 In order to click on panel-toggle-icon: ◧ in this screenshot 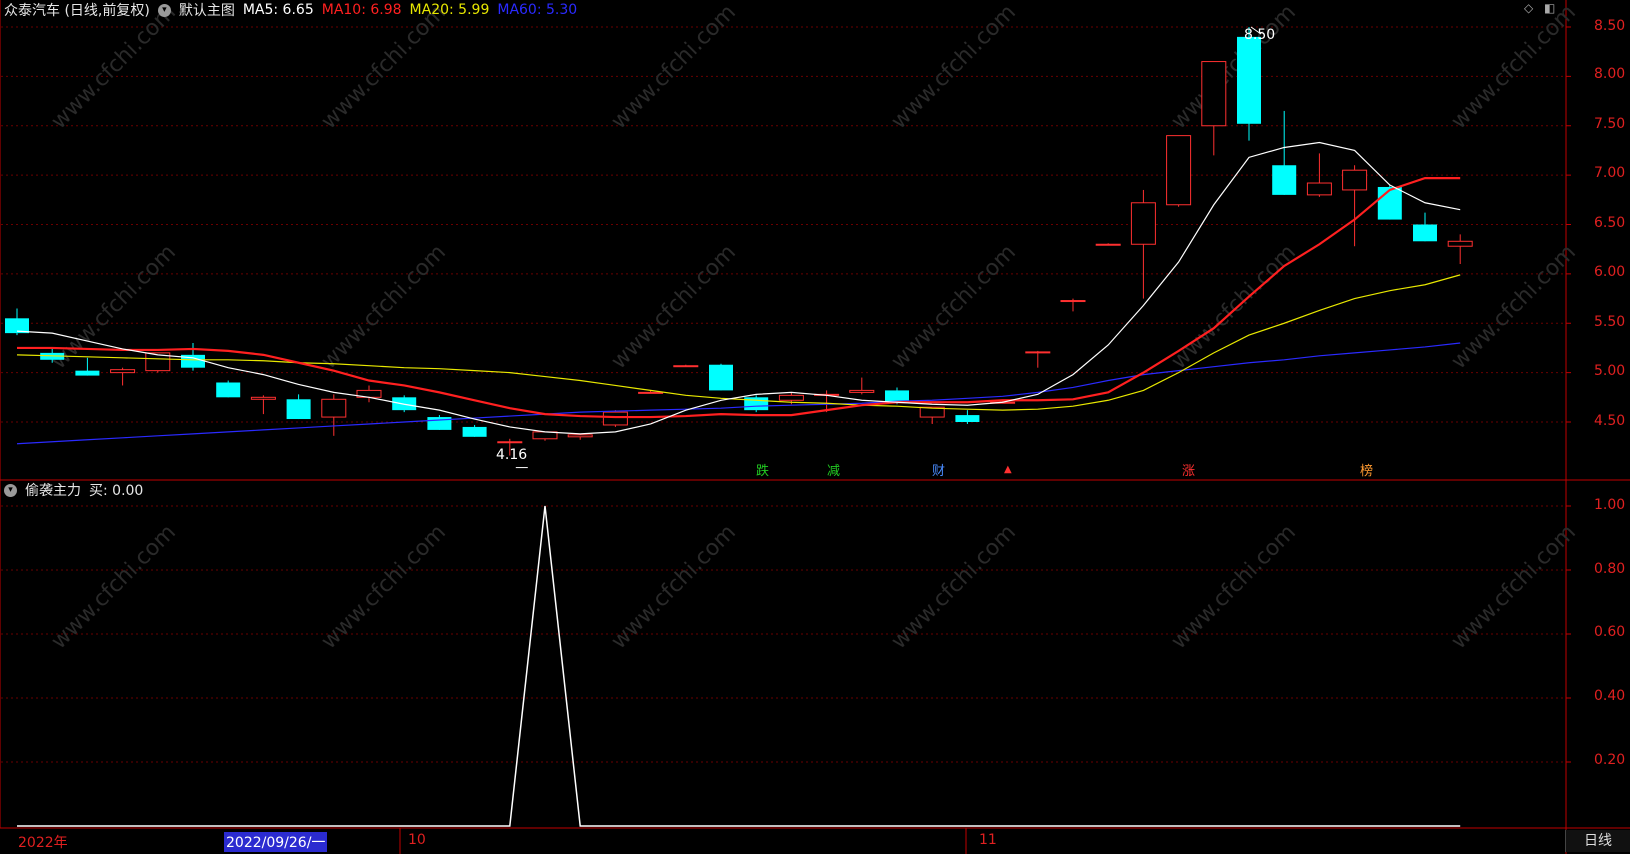, I will do `click(1550, 8)`.